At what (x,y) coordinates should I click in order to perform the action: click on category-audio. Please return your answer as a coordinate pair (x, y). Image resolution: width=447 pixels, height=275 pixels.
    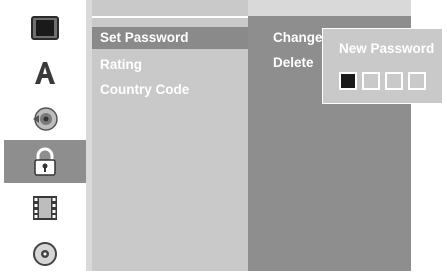
    Looking at the image, I should click on (45, 118).